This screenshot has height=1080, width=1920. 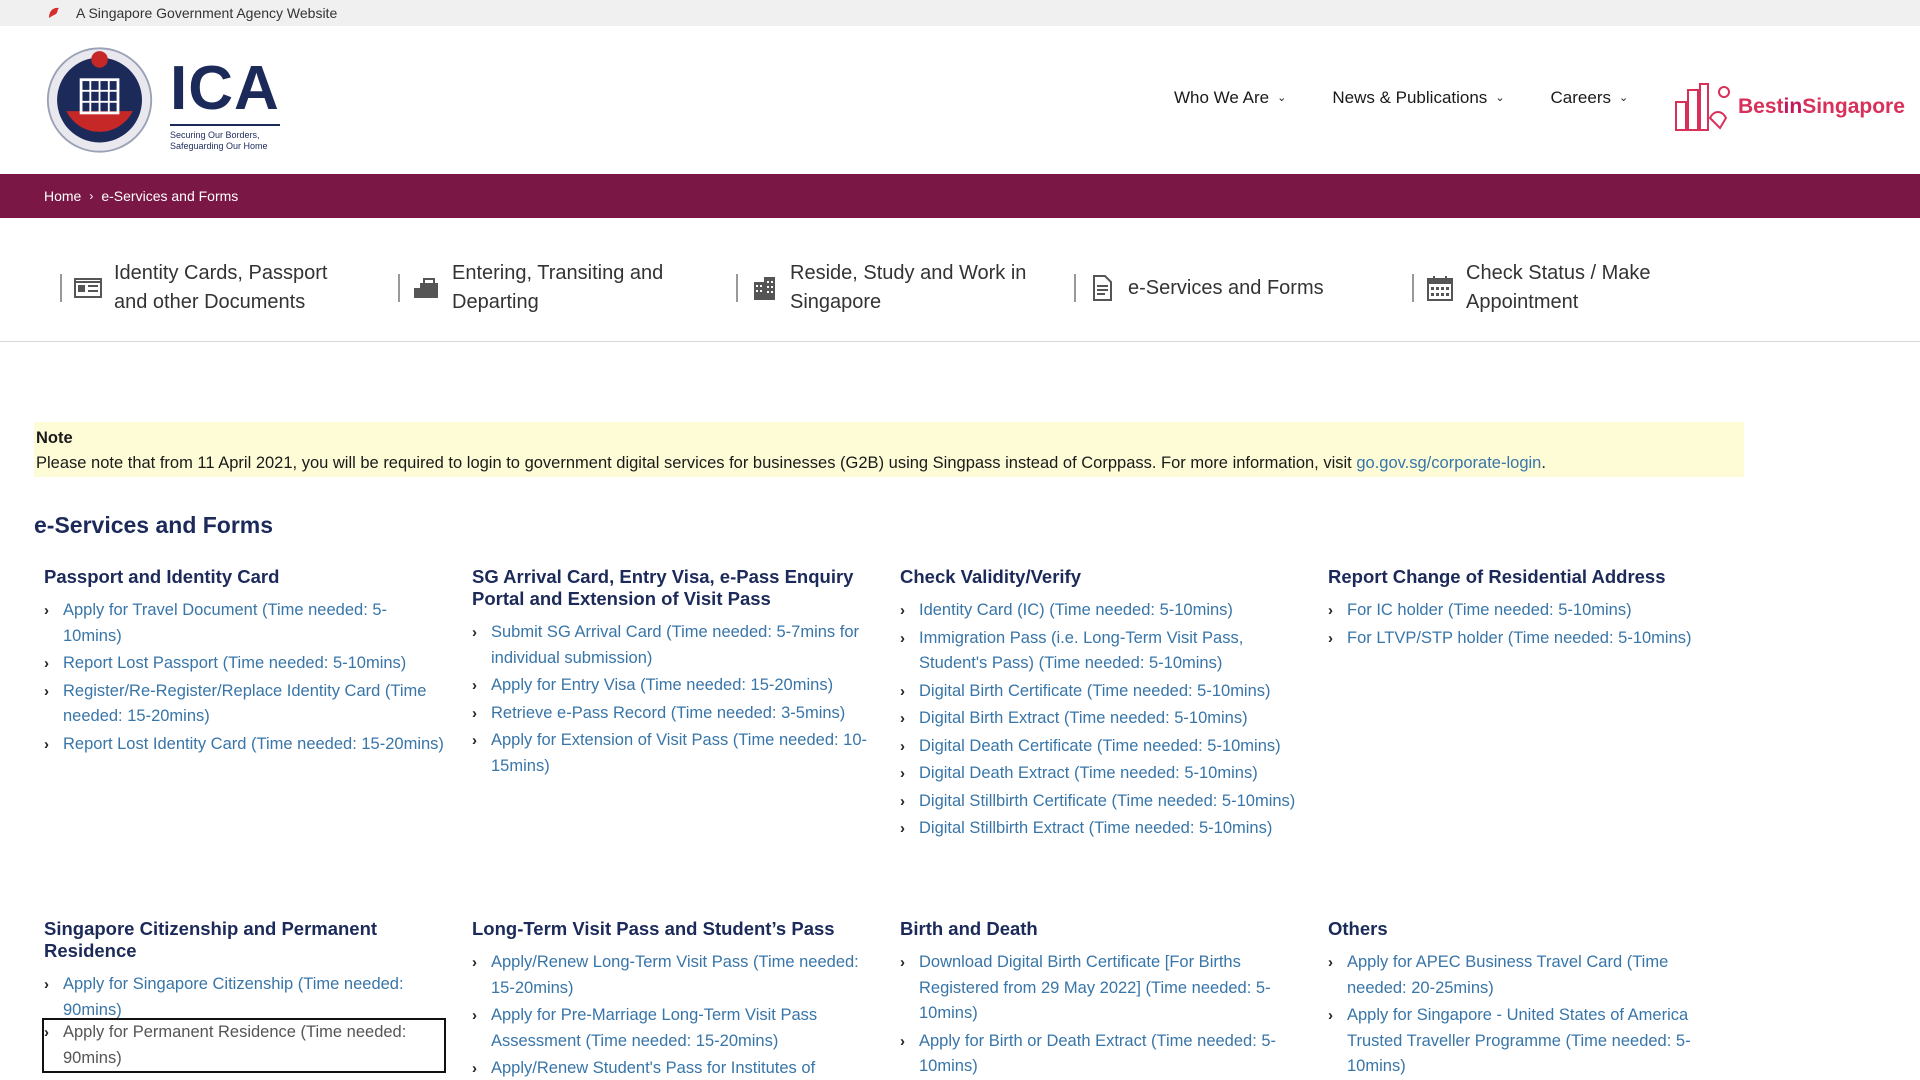 What do you see at coordinates (88, 288) in the screenshot?
I see `id-card-icon` at bounding box center [88, 288].